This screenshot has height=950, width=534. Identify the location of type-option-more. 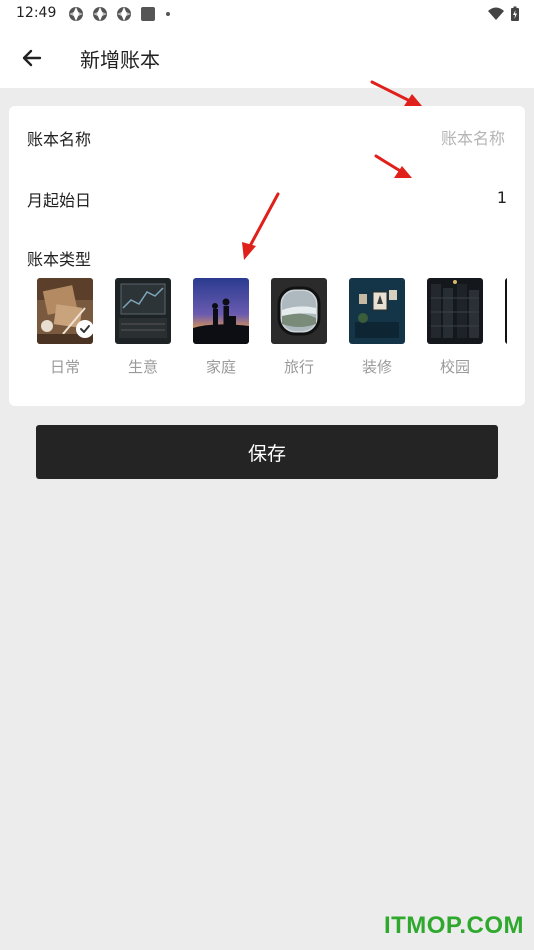
(506, 311).